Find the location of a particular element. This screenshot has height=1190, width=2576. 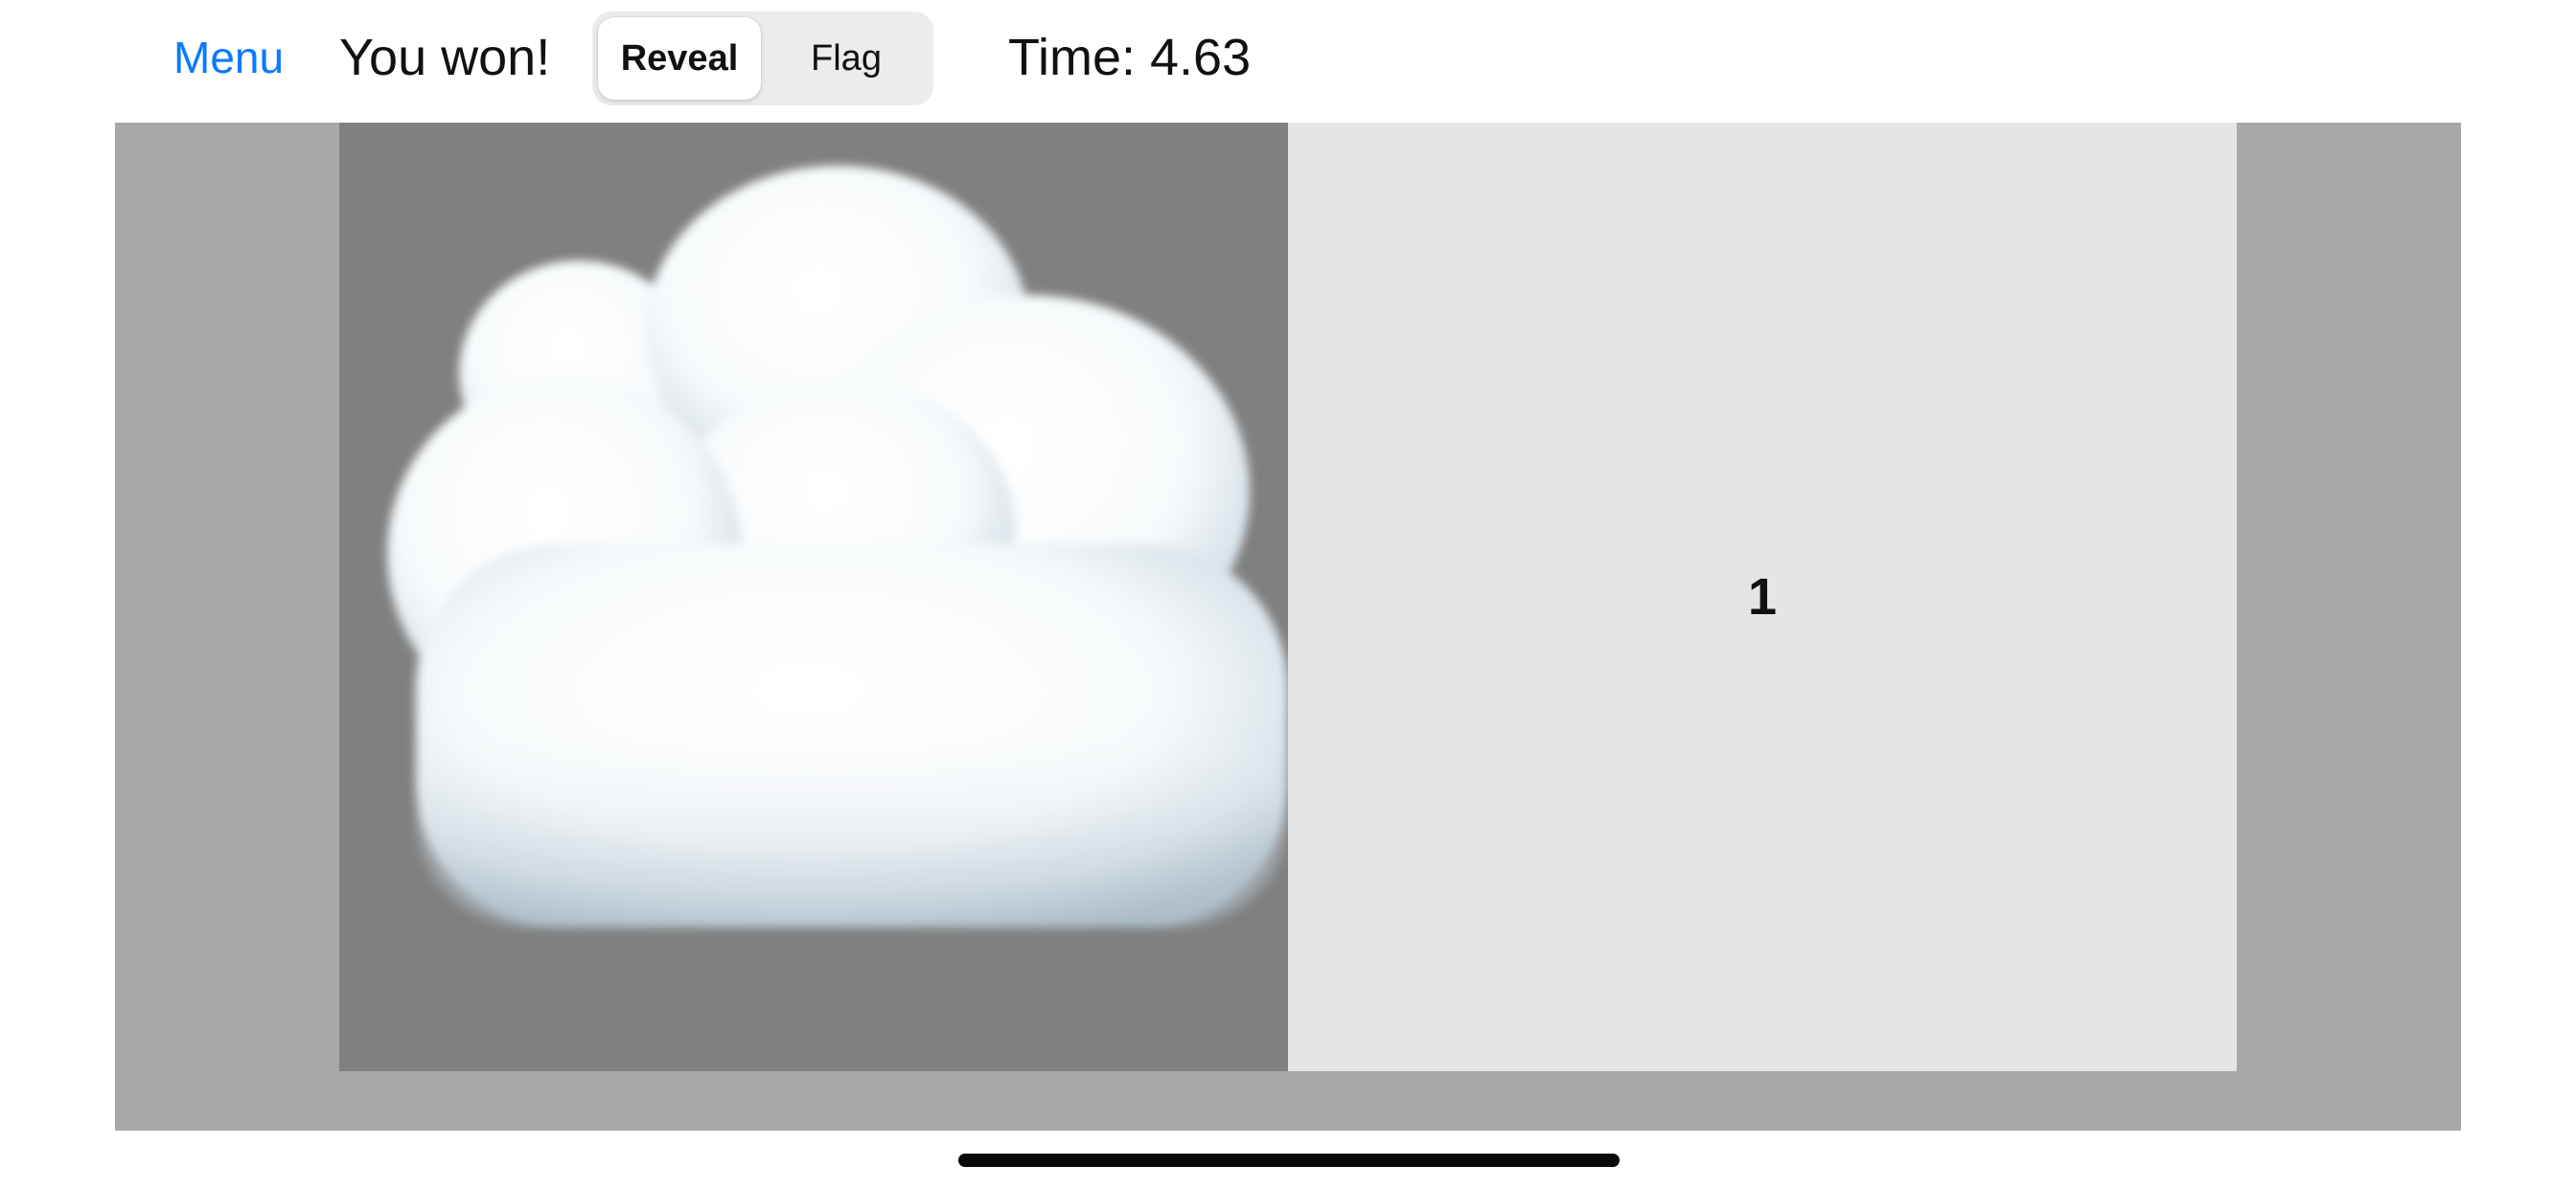

mode-segmented-control: Reveal Flag is located at coordinates (762, 58).